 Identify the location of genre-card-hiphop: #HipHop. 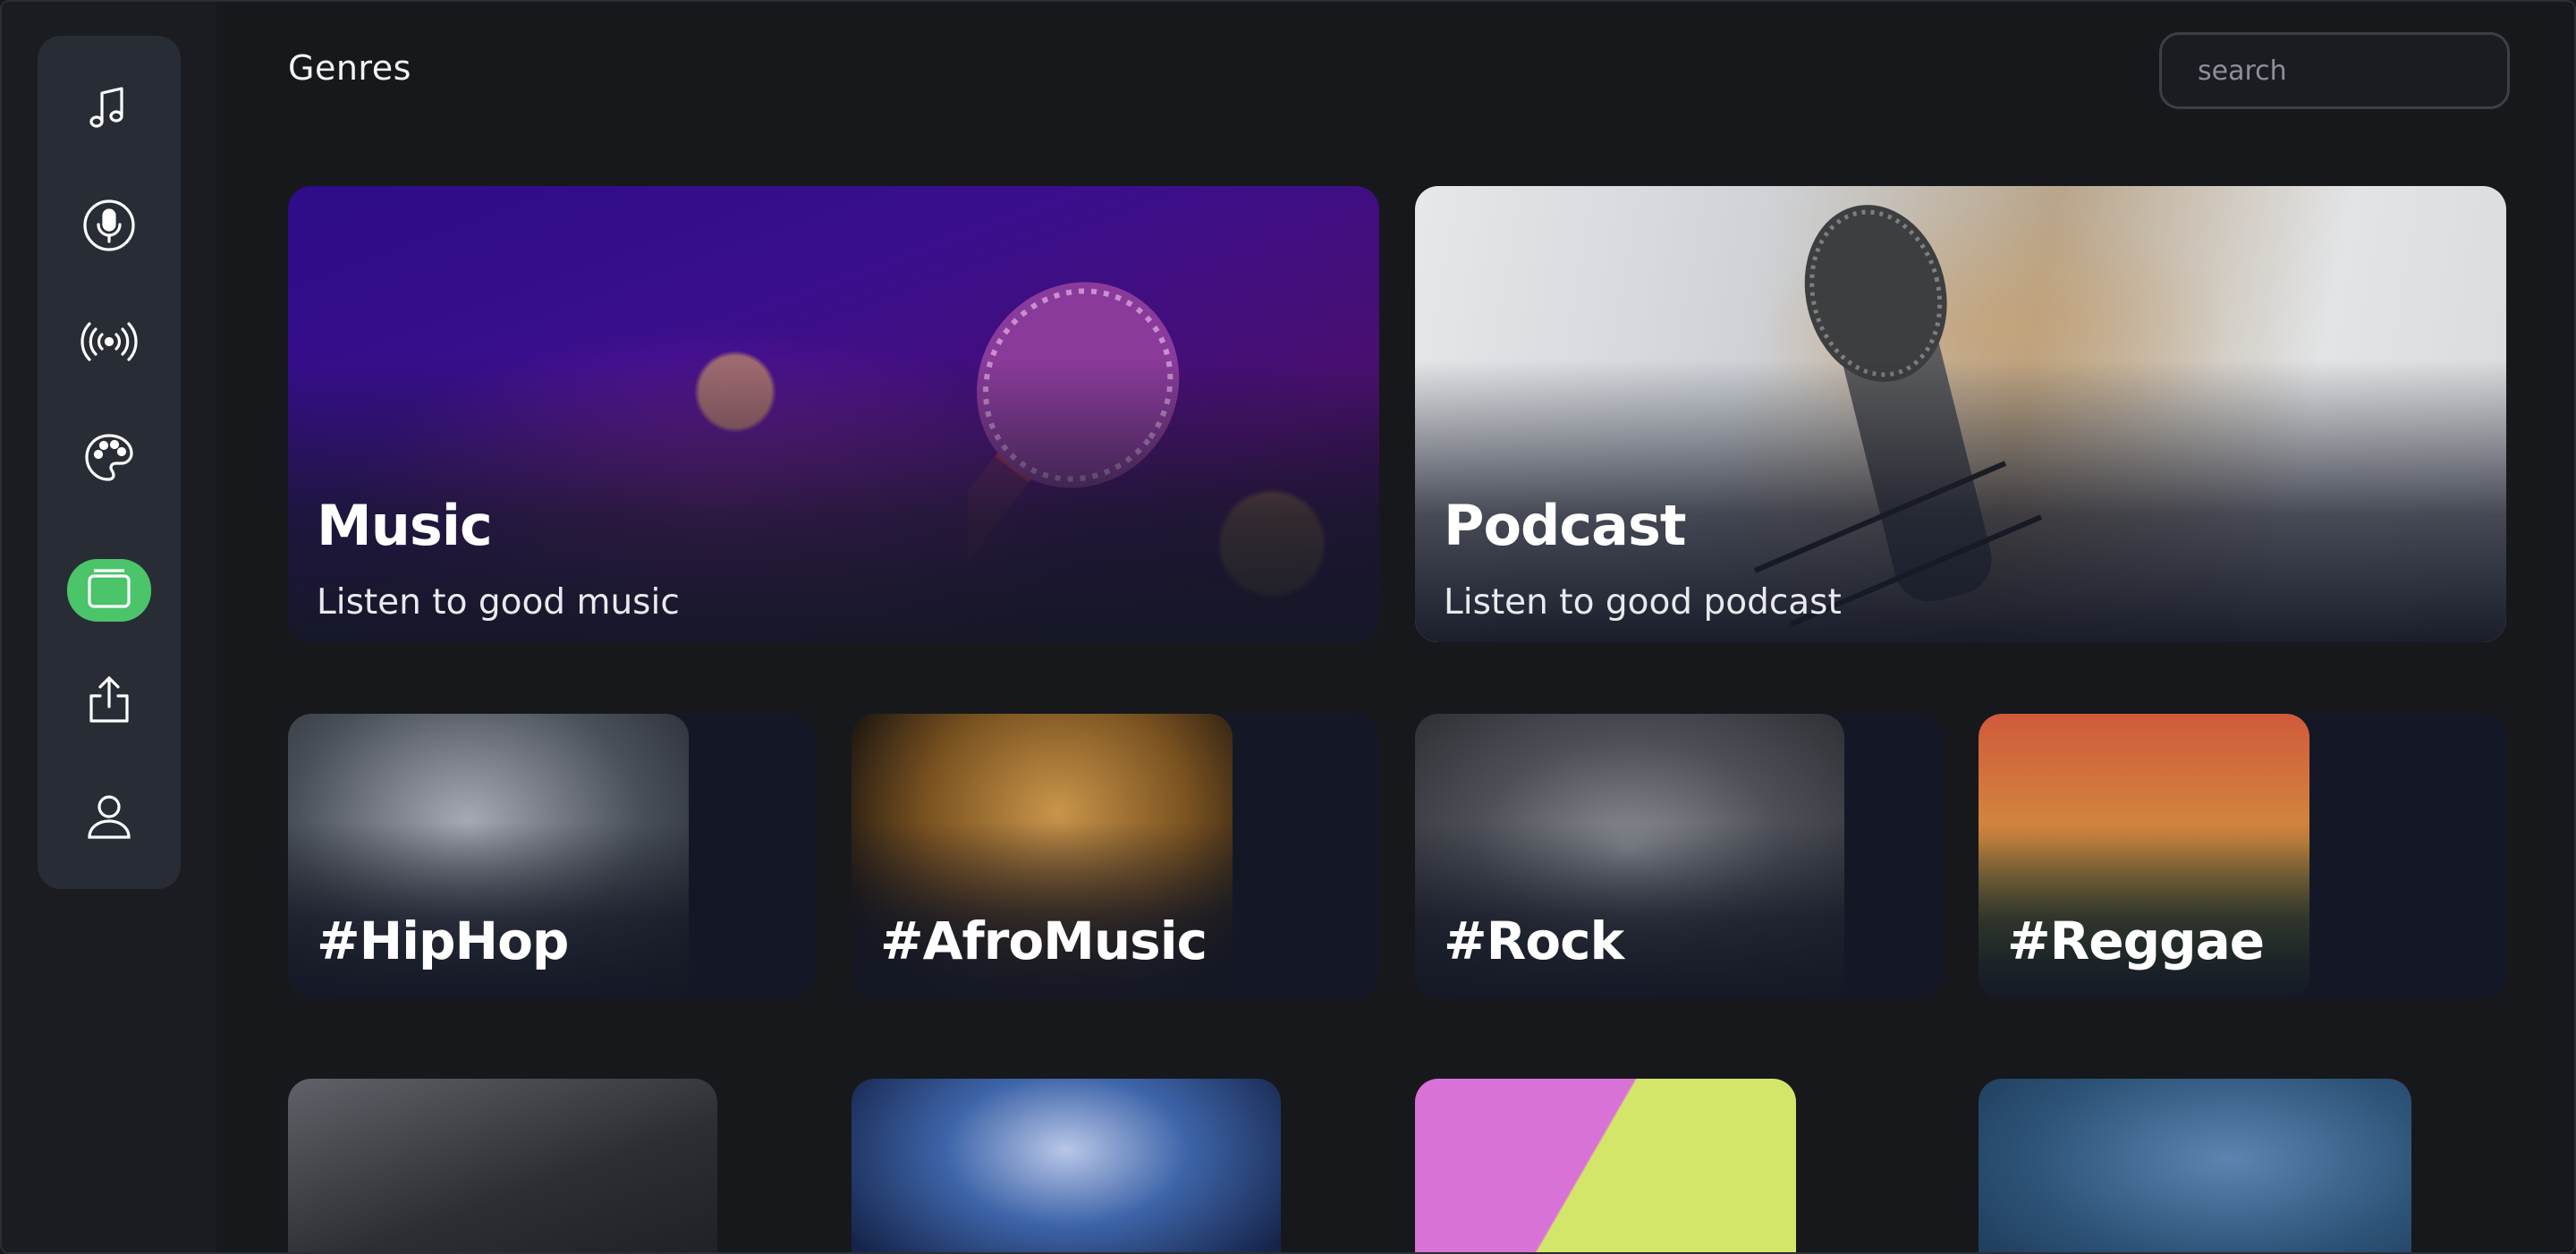
(552, 856).